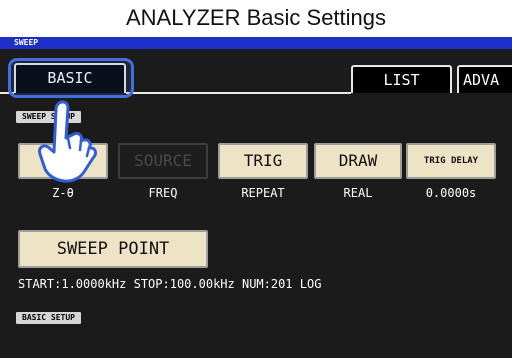 This screenshot has width=512, height=358. I want to click on tab-advanced: ADVA, so click(484, 79).